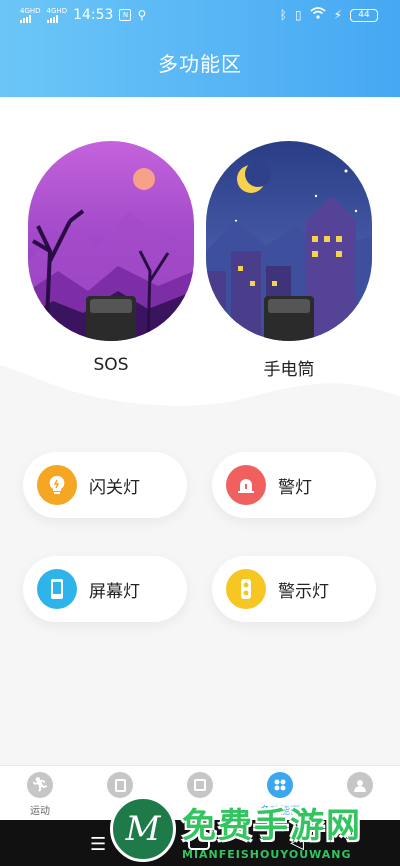  What do you see at coordinates (200, 785) in the screenshot?
I see `calendar-icon` at bounding box center [200, 785].